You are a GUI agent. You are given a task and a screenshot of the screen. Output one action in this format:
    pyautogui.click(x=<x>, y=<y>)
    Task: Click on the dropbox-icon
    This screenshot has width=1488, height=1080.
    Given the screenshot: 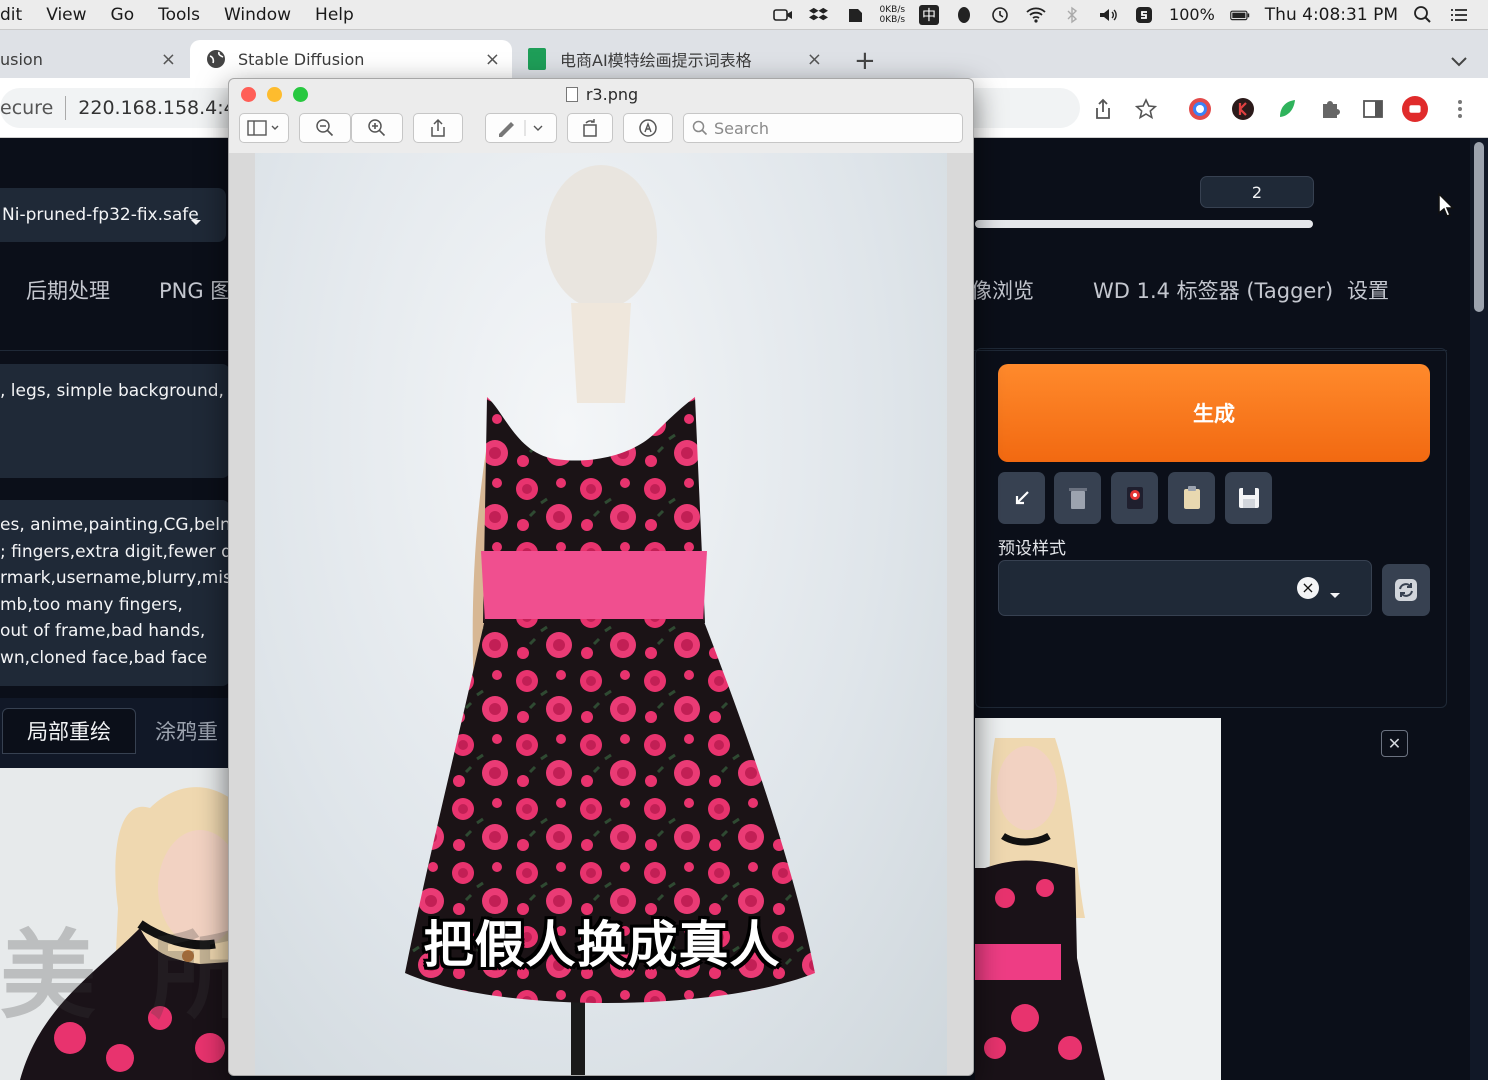 What is the action you would take?
    pyautogui.click(x=819, y=15)
    